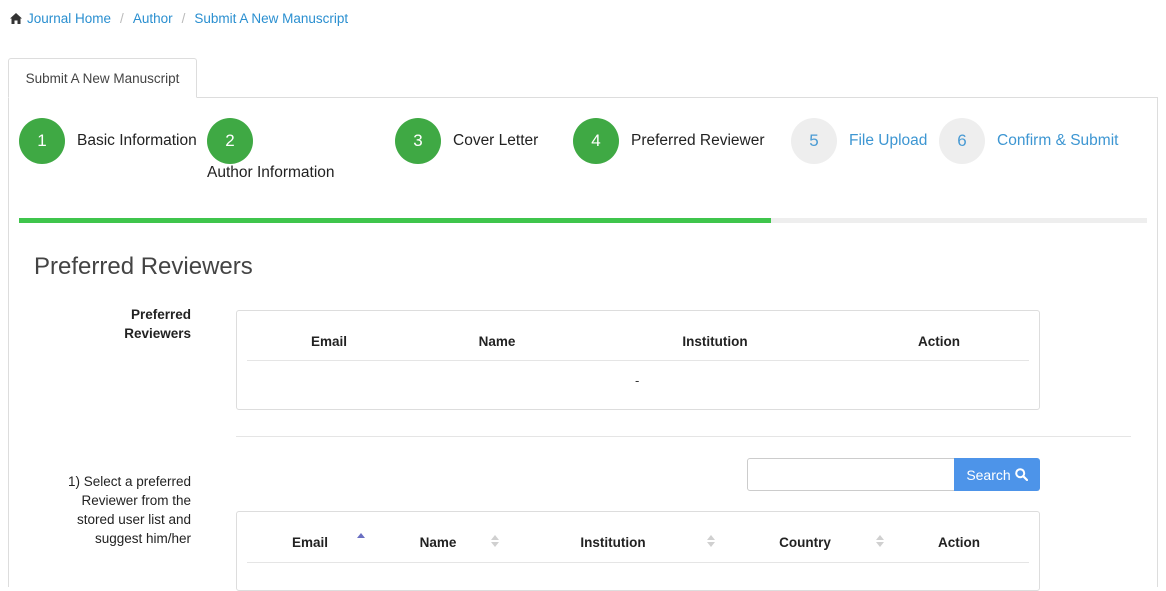 This screenshot has width=1166, height=591. Describe the element at coordinates (271, 18) in the screenshot. I see `breadcrumb-submit-manuscript: Submit A New Manuscript` at that location.